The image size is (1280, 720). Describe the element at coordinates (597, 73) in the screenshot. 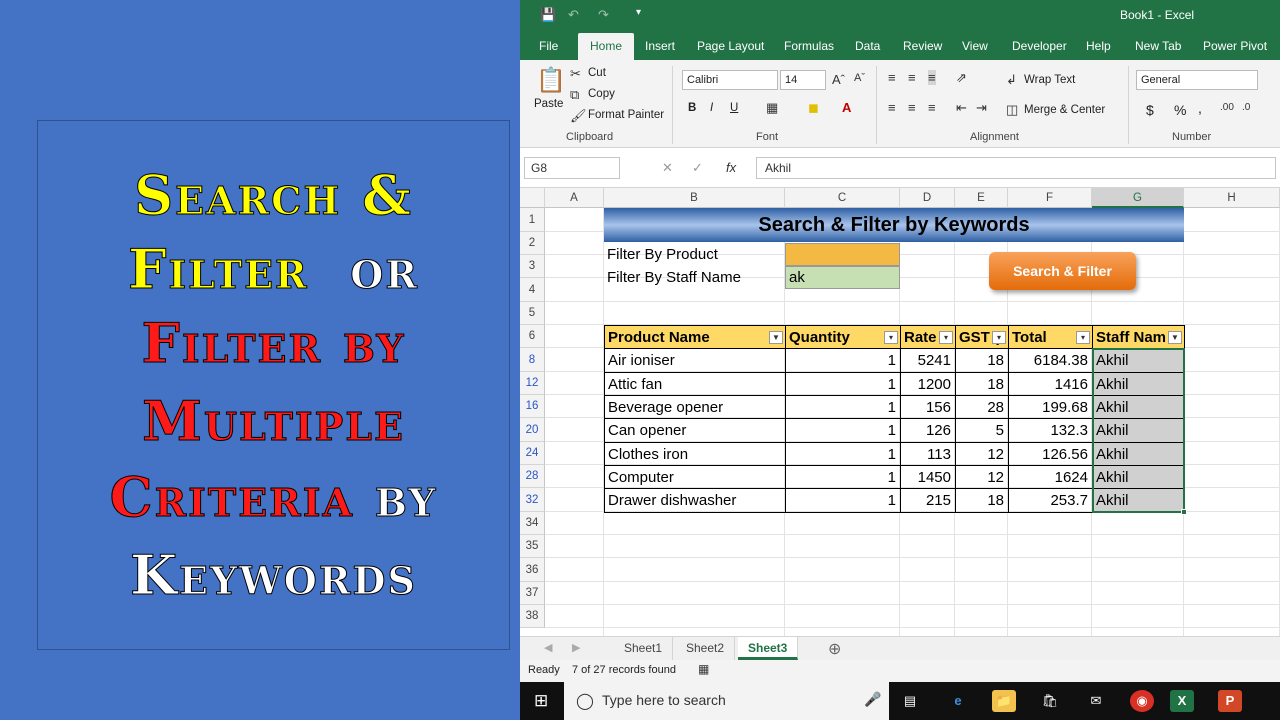

I see `cut-button: Cut` at that location.